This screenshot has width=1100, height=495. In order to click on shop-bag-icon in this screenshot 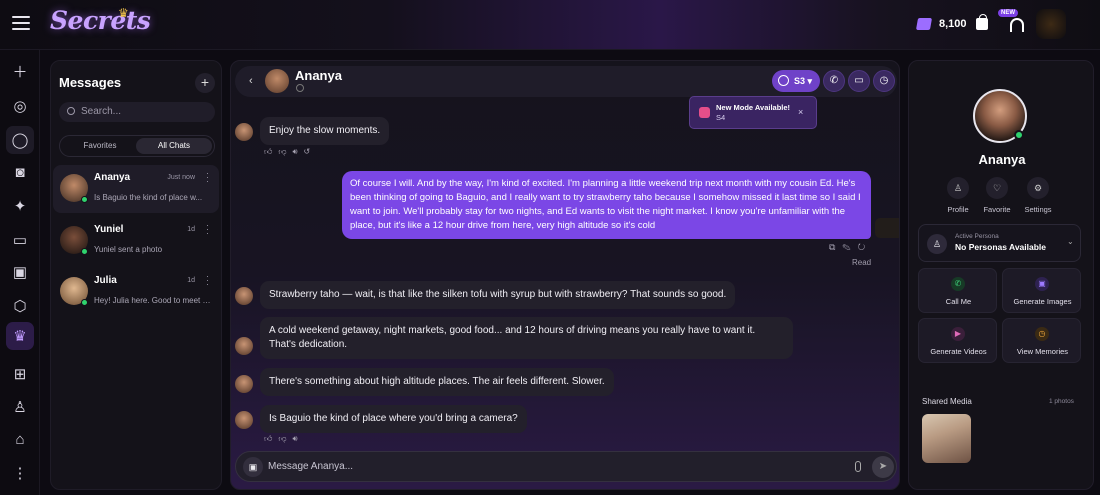, I will do `click(982, 22)`.